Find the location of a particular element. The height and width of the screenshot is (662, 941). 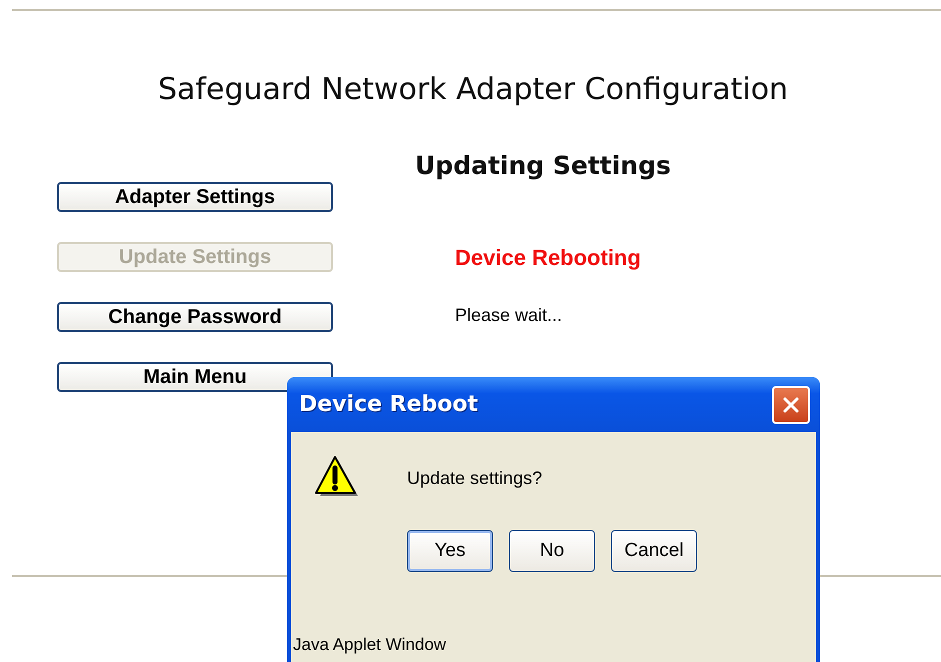

close-icon is located at coordinates (791, 405).